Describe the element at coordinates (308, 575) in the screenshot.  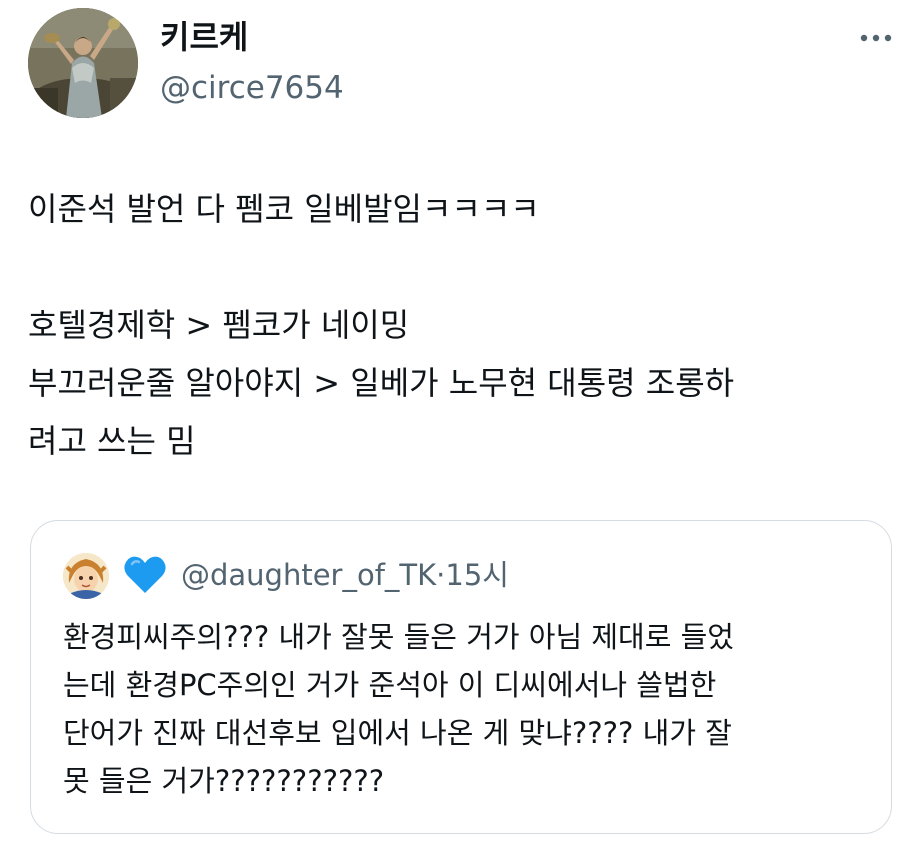
I see `quoted-author-handle: @daughter_of_TK` at that location.